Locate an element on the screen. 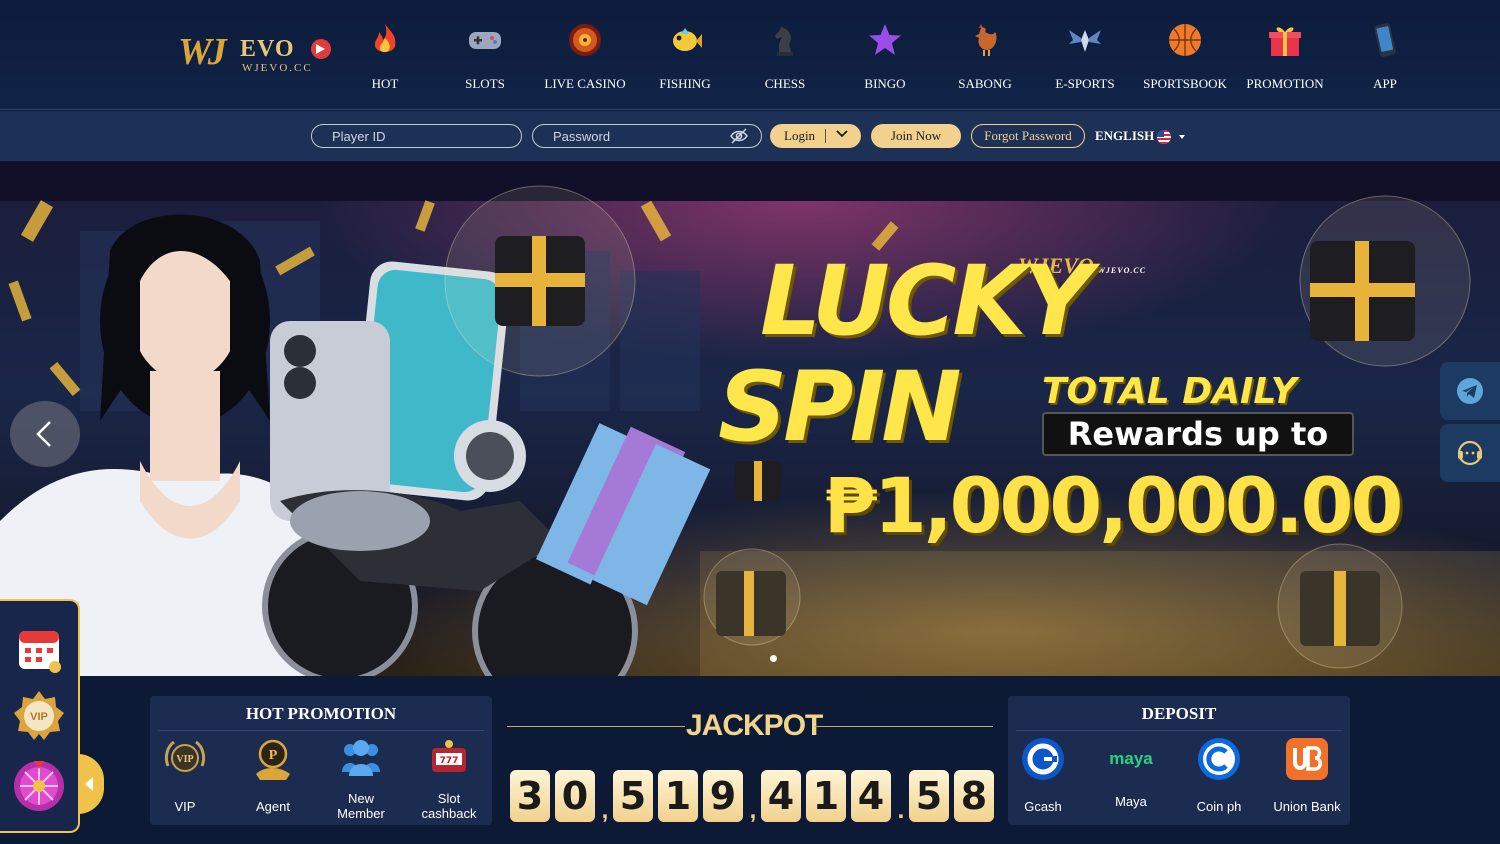  deposit-label: Union Bank is located at coordinates (1307, 806).